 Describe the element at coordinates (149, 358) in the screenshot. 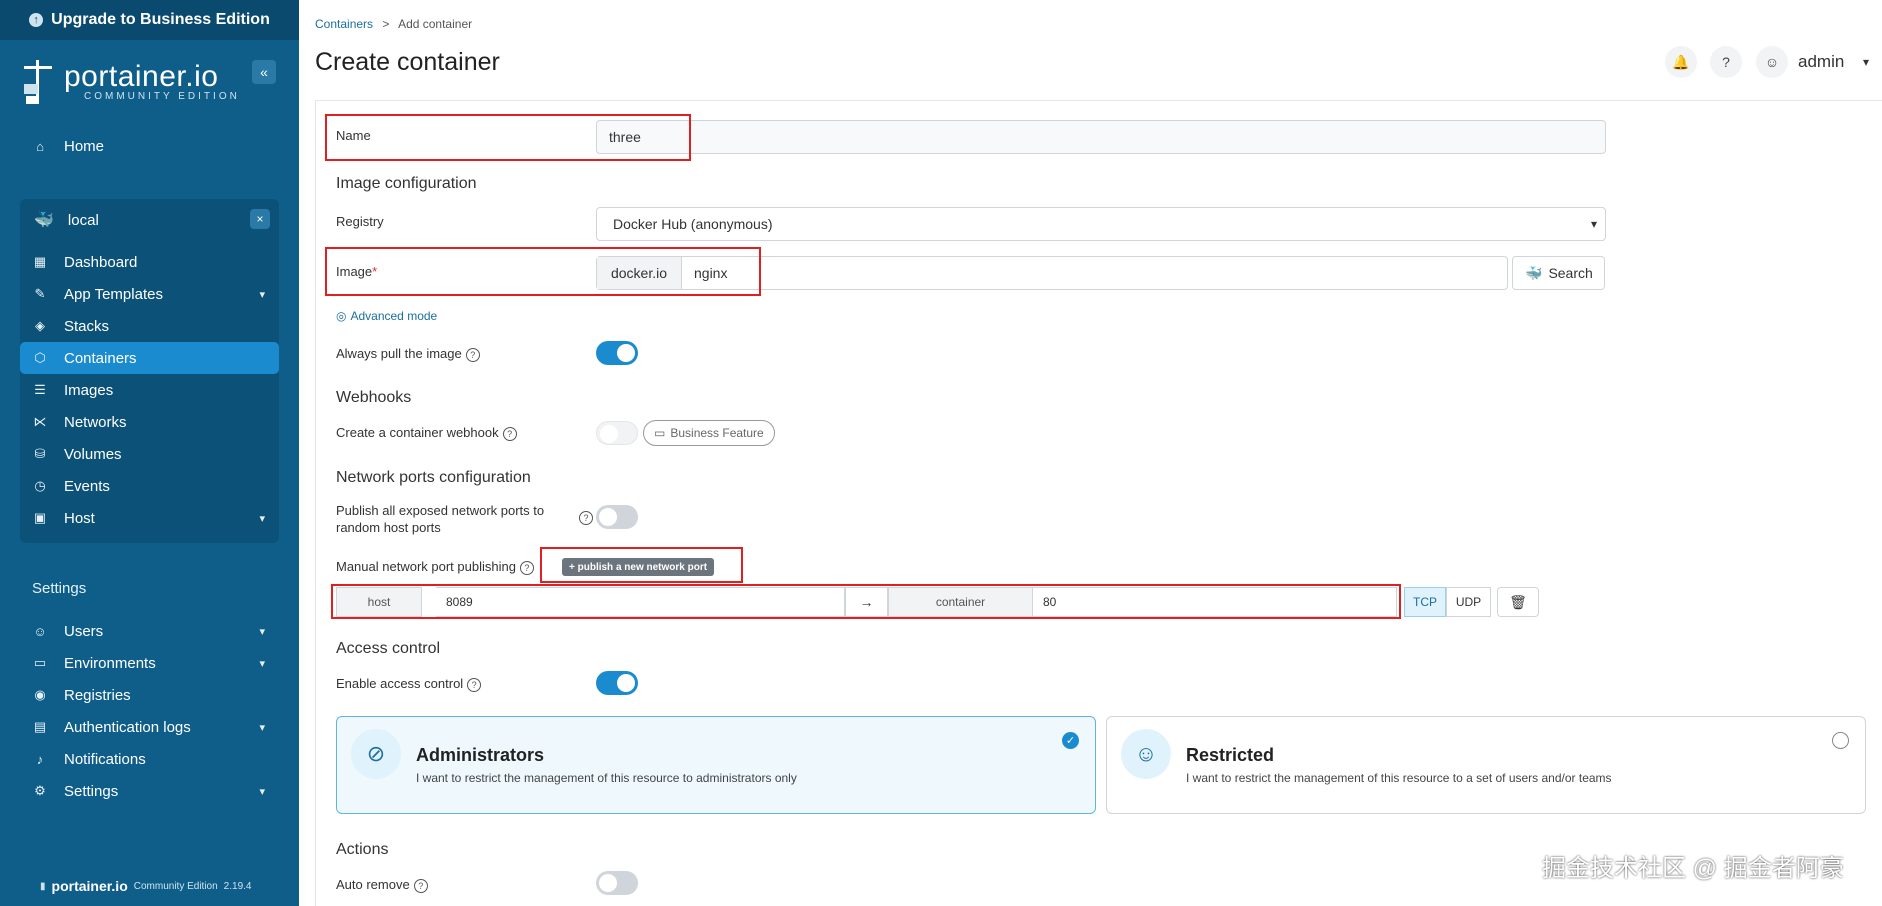

I see `sidebar-item-containers: ⬡ Containers` at that location.